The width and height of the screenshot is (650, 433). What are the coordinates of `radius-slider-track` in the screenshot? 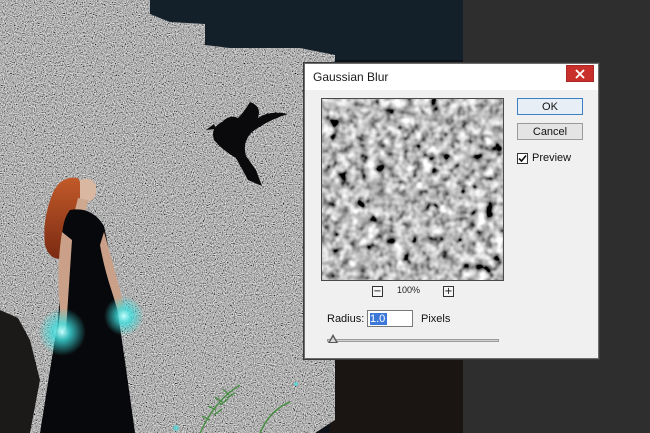 It's located at (413, 340).